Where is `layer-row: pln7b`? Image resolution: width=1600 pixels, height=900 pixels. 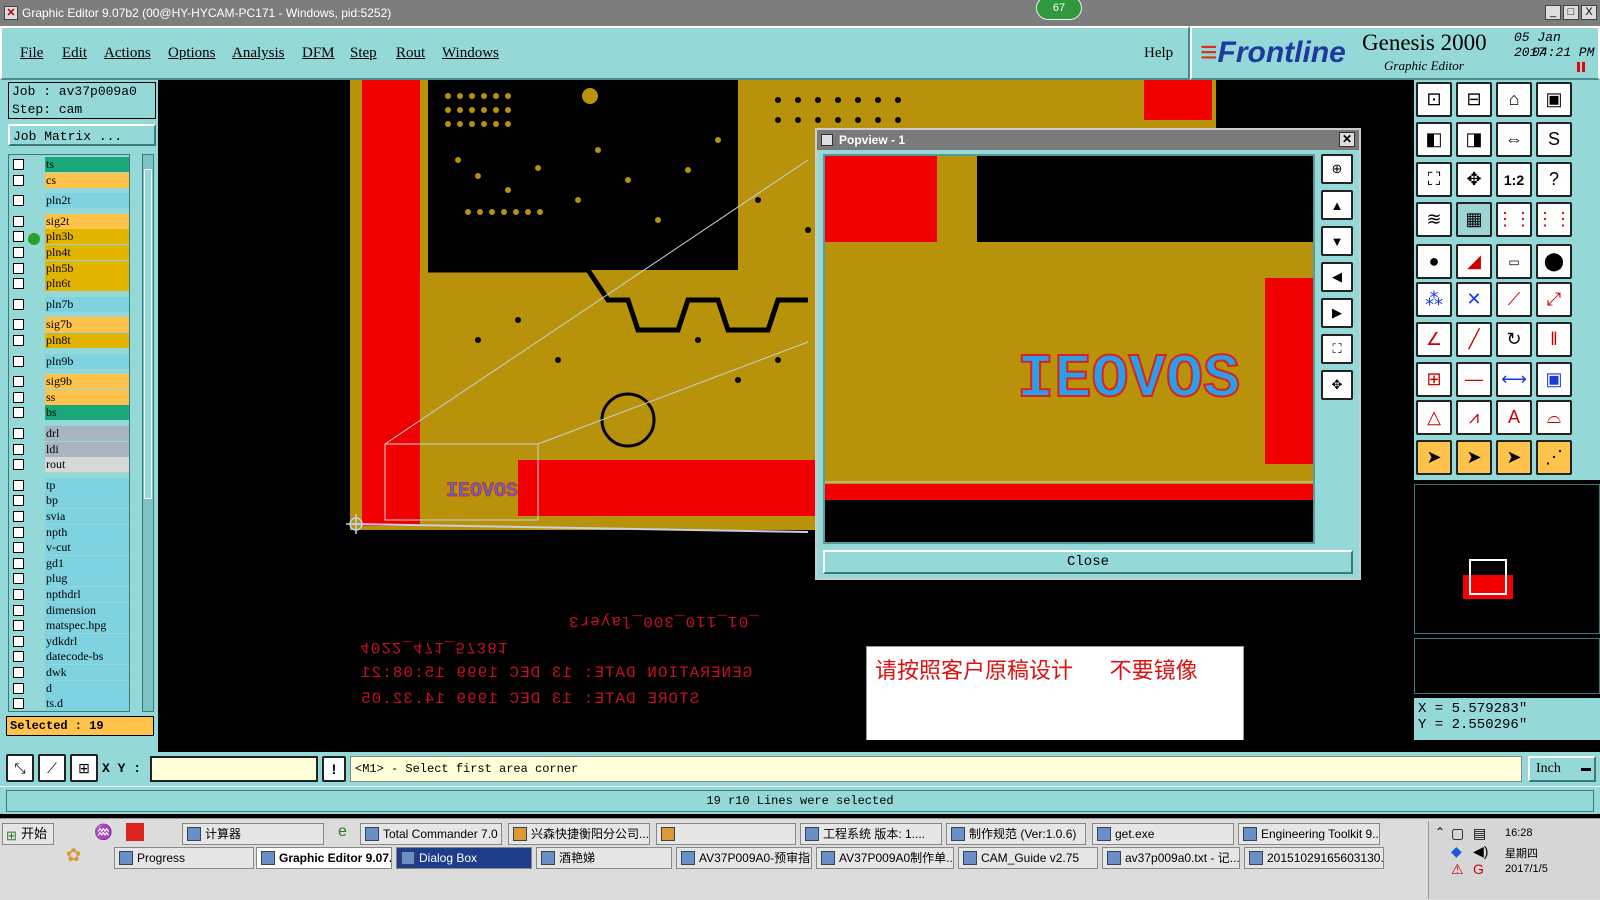 layer-row: pln7b is located at coordinates (70, 304).